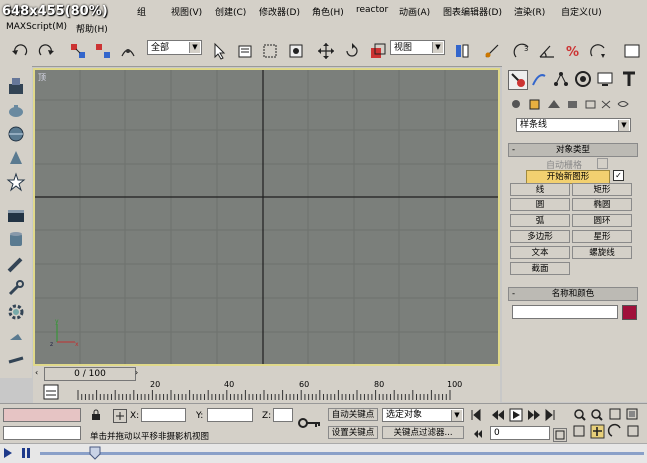 This screenshot has width=647, height=463. I want to click on cylinder-icon, so click(16, 240).